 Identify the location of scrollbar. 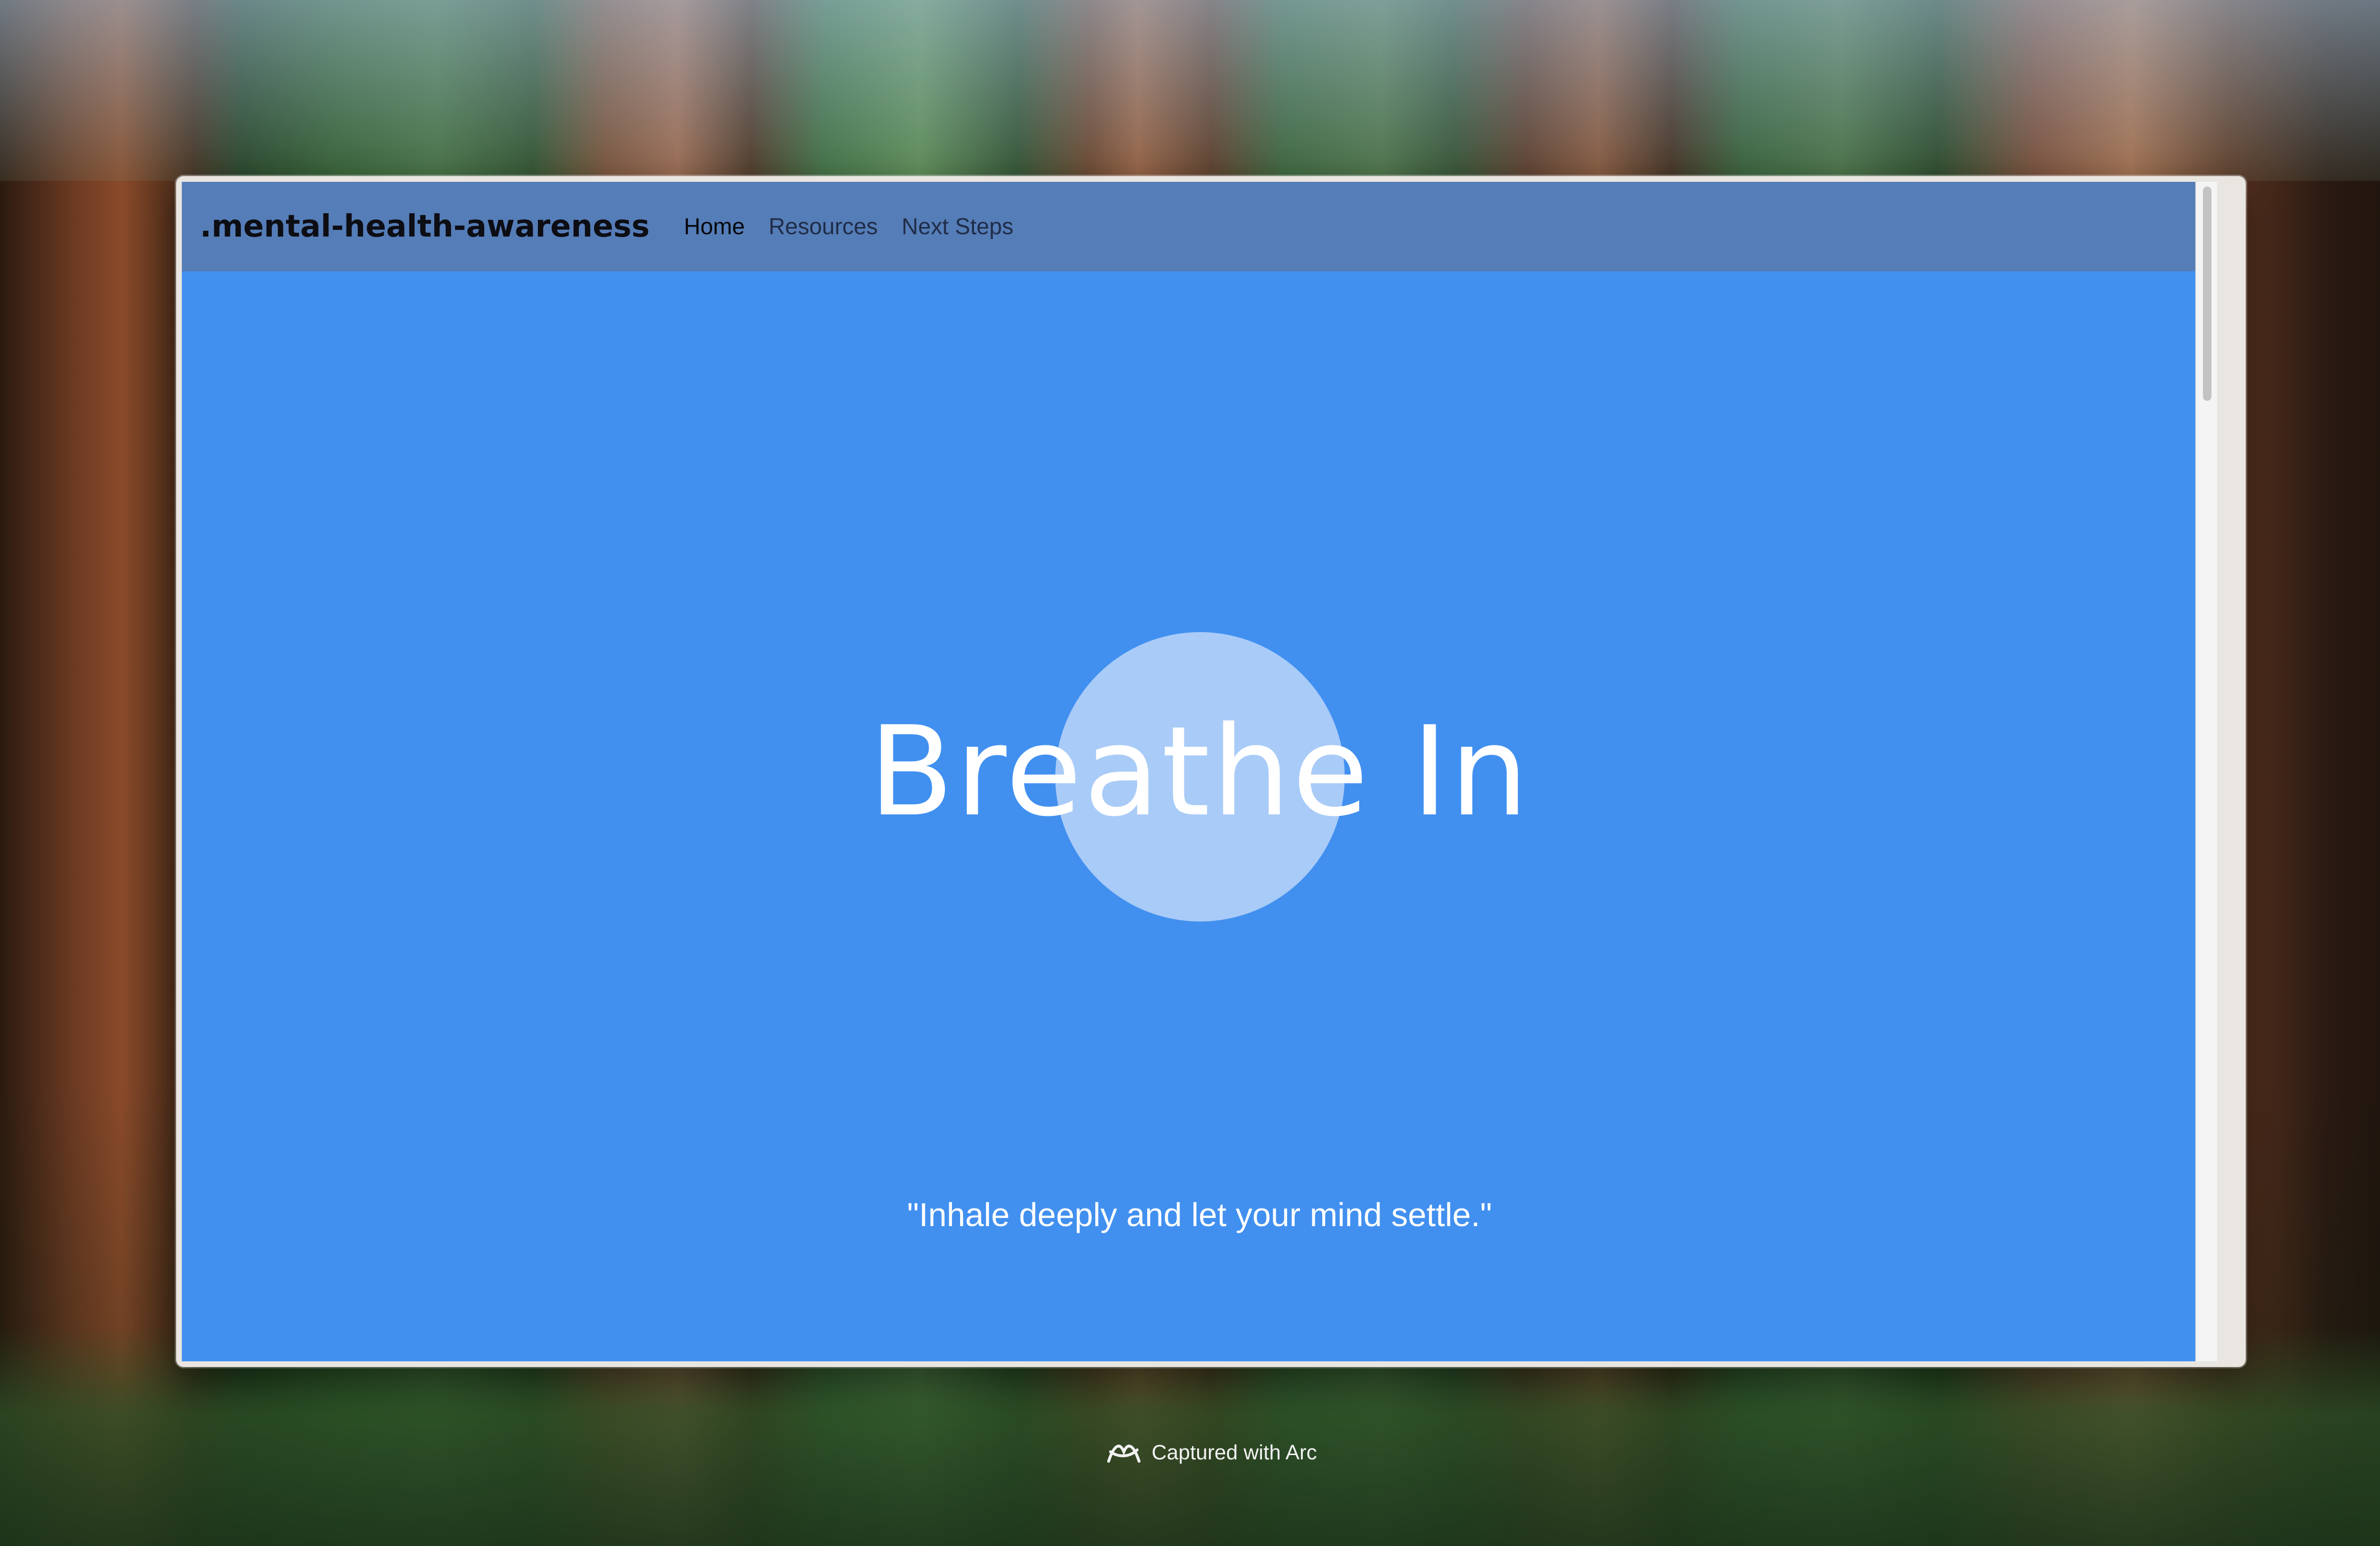
(2206, 771).